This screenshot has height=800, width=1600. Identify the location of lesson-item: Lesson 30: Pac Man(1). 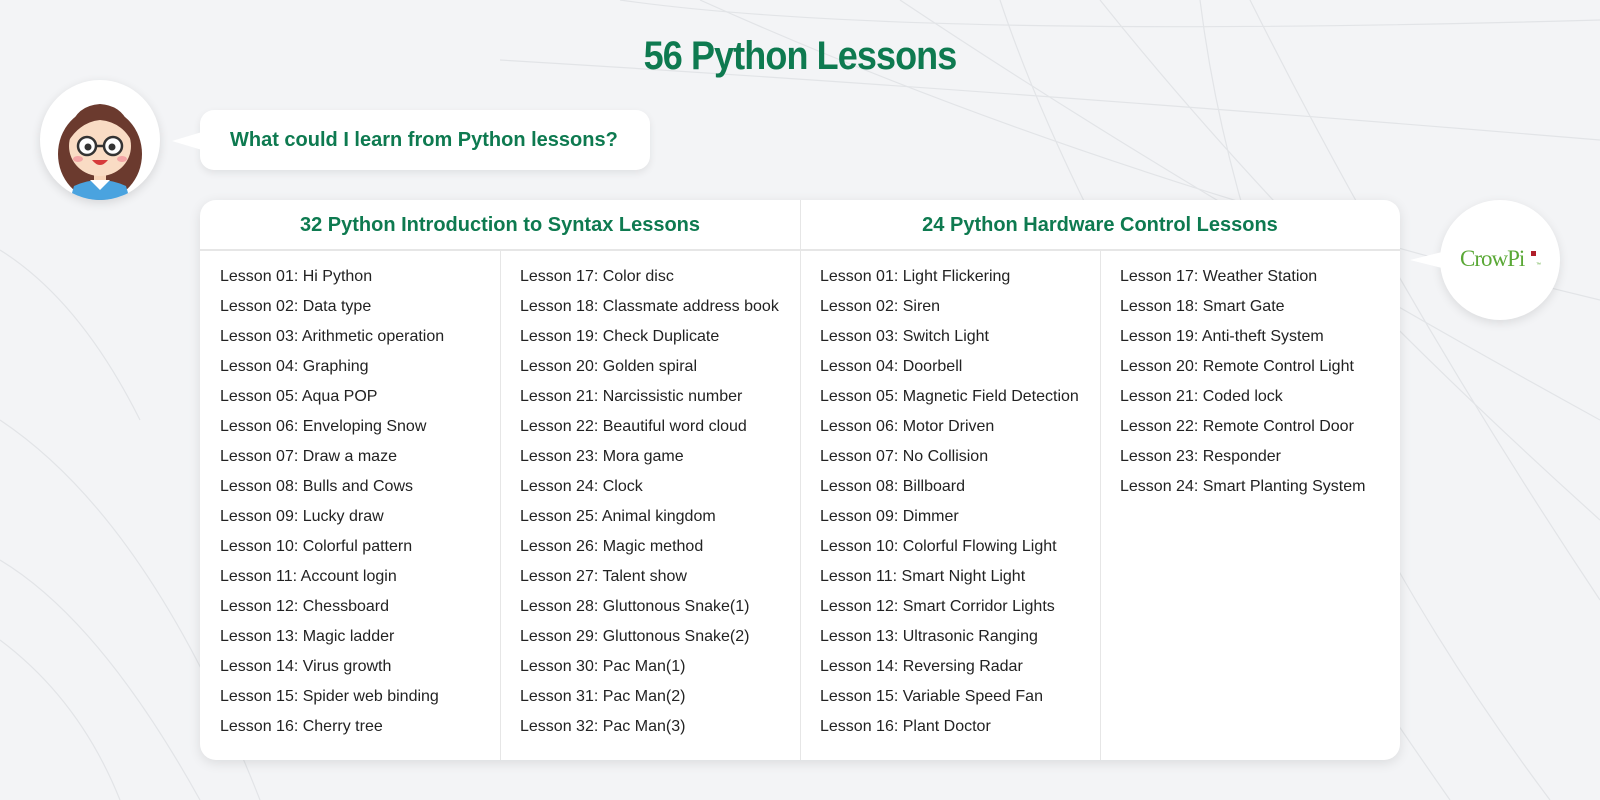
(603, 666).